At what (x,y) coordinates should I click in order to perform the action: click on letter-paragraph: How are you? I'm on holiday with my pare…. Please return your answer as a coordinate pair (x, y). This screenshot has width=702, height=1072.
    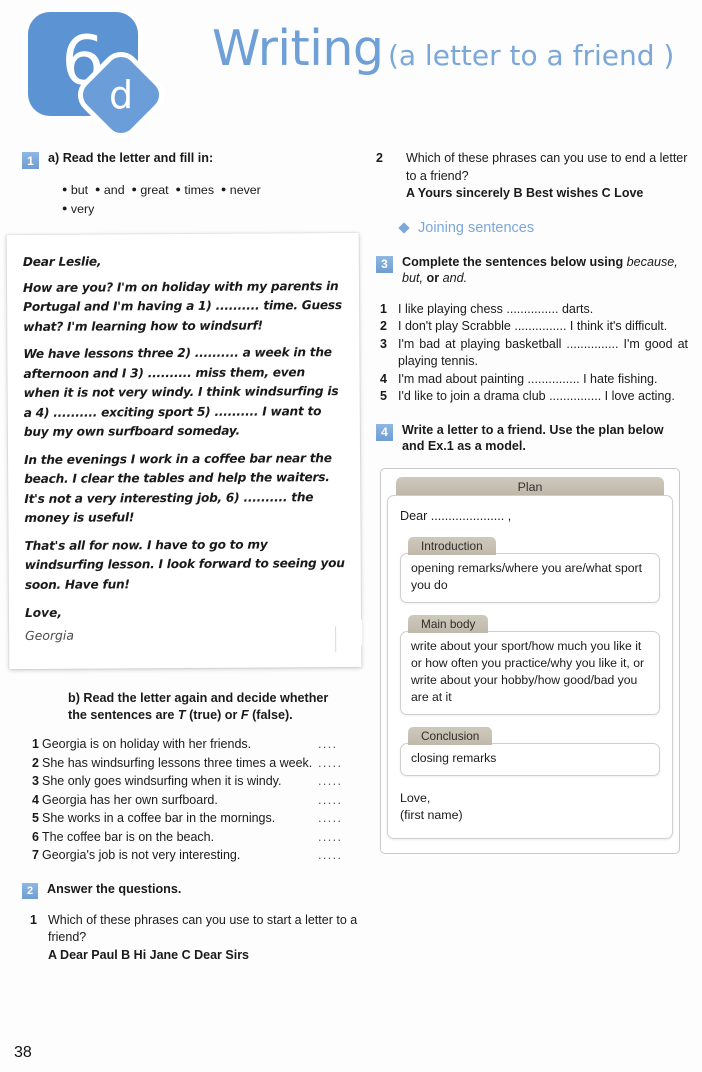
    Looking at the image, I should click on (182, 306).